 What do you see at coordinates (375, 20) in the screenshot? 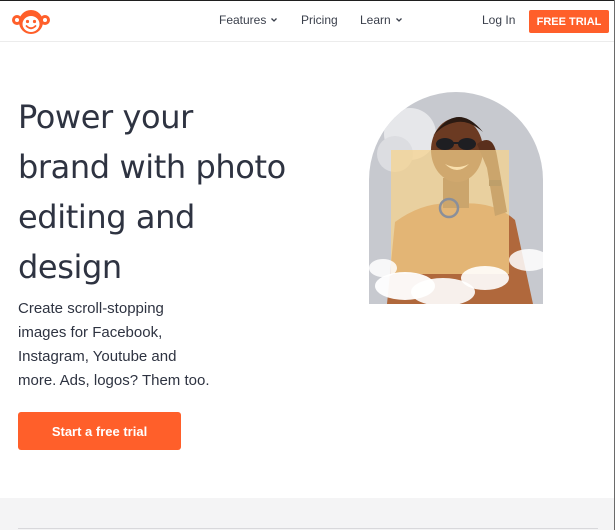
I see `nav-learn-label: Learn` at bounding box center [375, 20].